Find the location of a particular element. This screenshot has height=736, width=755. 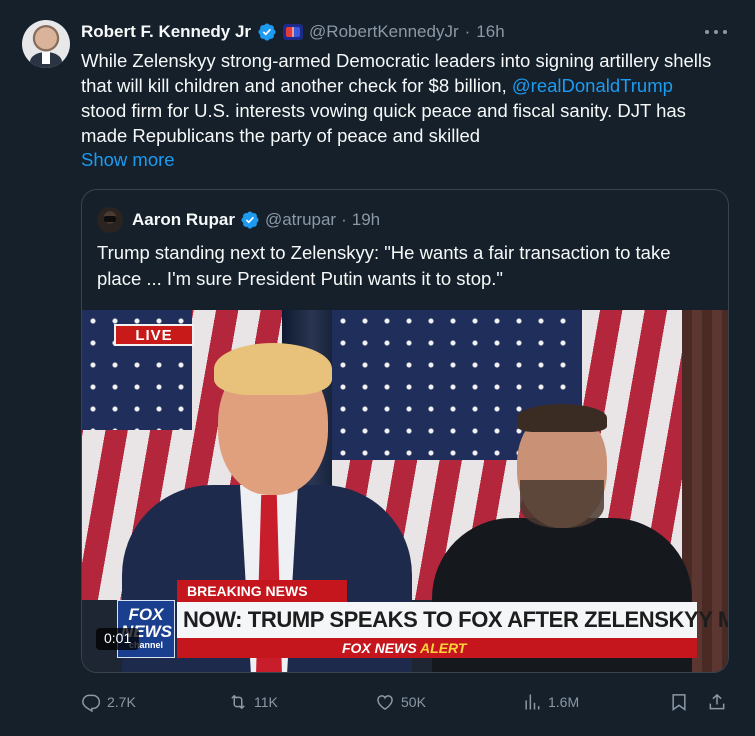

reply-count: 2.7K is located at coordinates (121, 702).